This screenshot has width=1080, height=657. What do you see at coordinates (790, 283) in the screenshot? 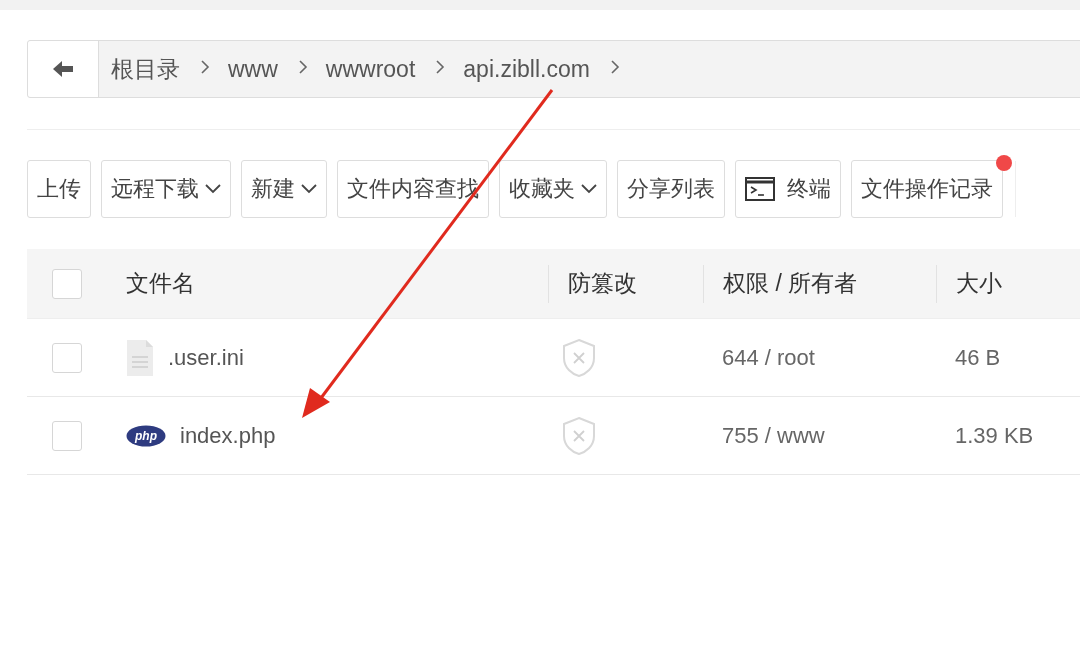
I see `column-header: 权限 / 所有者` at bounding box center [790, 283].